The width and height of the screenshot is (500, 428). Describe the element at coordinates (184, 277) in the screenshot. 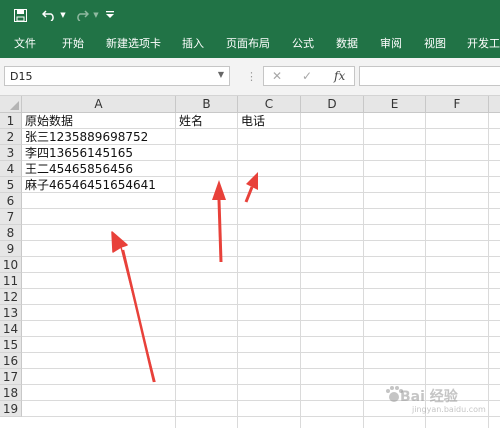

I see `annotation-arrows` at that location.